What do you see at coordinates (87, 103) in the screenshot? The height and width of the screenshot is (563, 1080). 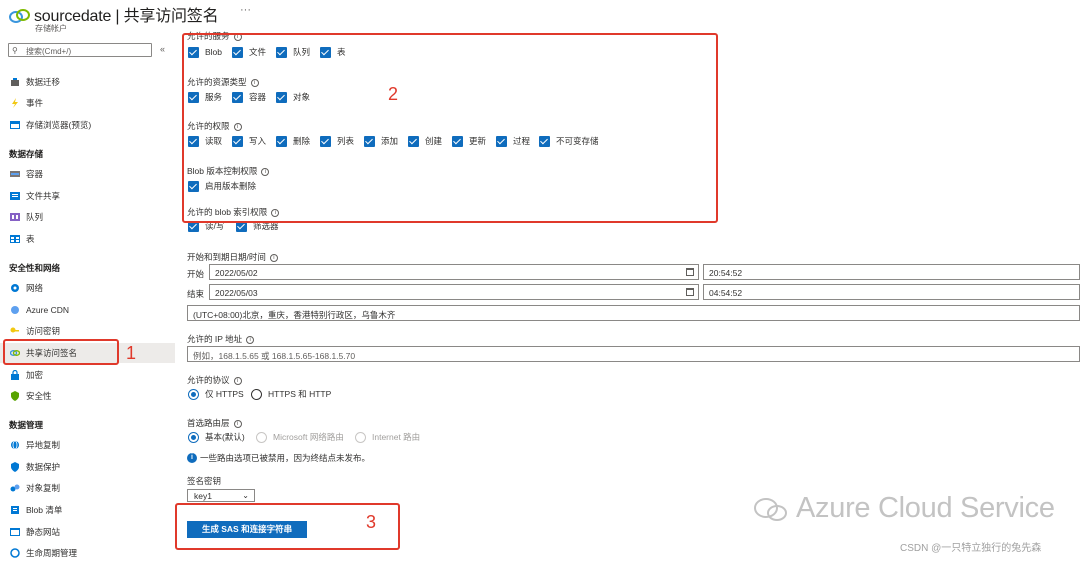 I see `sidebar-item-events: 事件` at bounding box center [87, 103].